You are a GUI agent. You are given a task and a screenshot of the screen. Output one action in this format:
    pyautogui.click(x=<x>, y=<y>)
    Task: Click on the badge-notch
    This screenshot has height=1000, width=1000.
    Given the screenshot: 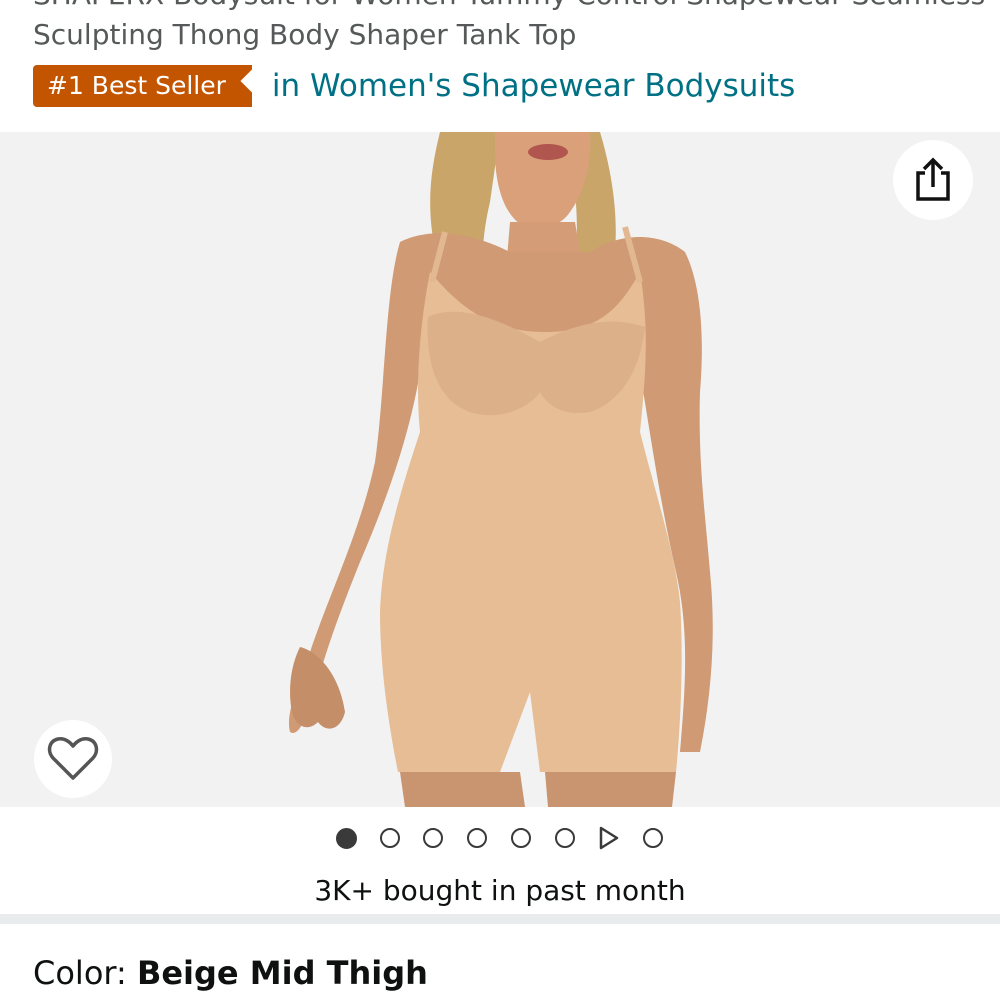 What is the action you would take?
    pyautogui.click(x=245, y=86)
    